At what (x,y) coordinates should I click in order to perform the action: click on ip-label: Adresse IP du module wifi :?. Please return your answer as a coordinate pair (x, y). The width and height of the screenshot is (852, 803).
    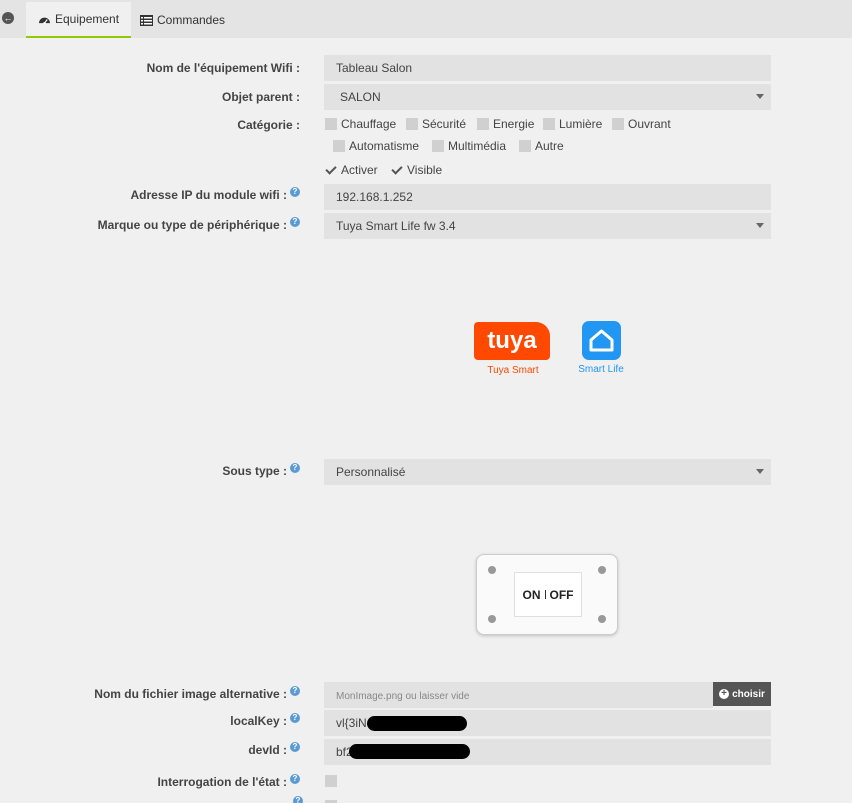
    Looking at the image, I should click on (215, 194).